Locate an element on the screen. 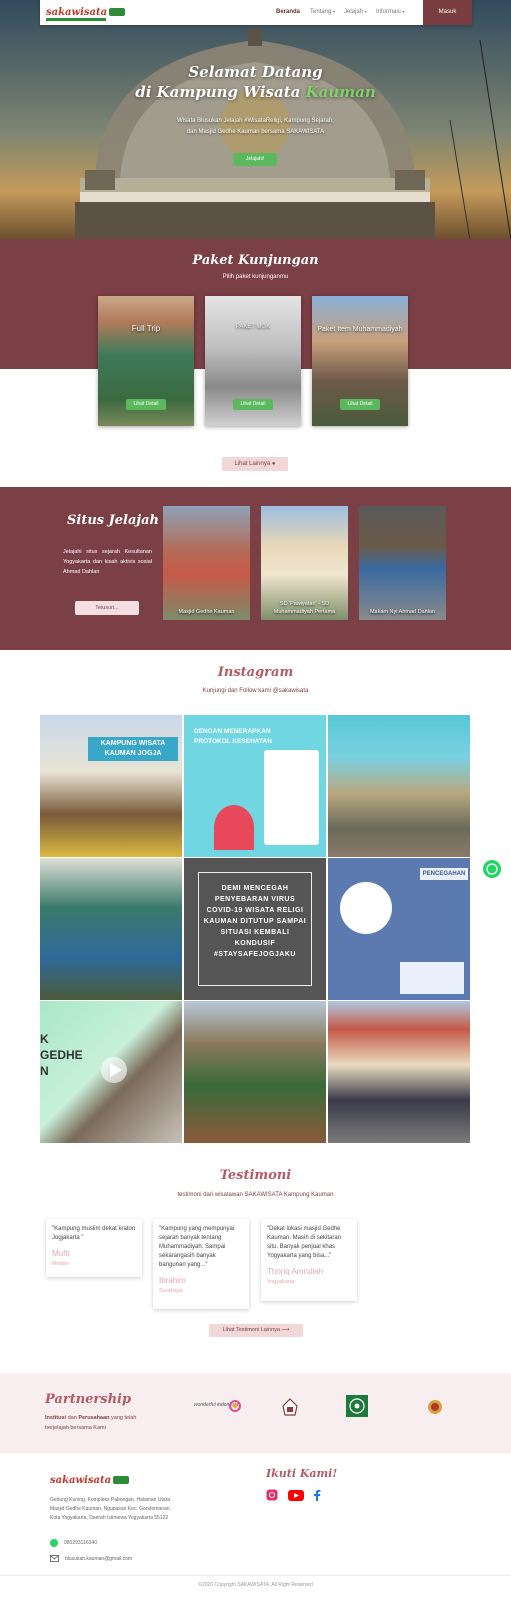 The width and height of the screenshot is (511, 1600). instagram-post-figure is located at coordinates (234, 827).